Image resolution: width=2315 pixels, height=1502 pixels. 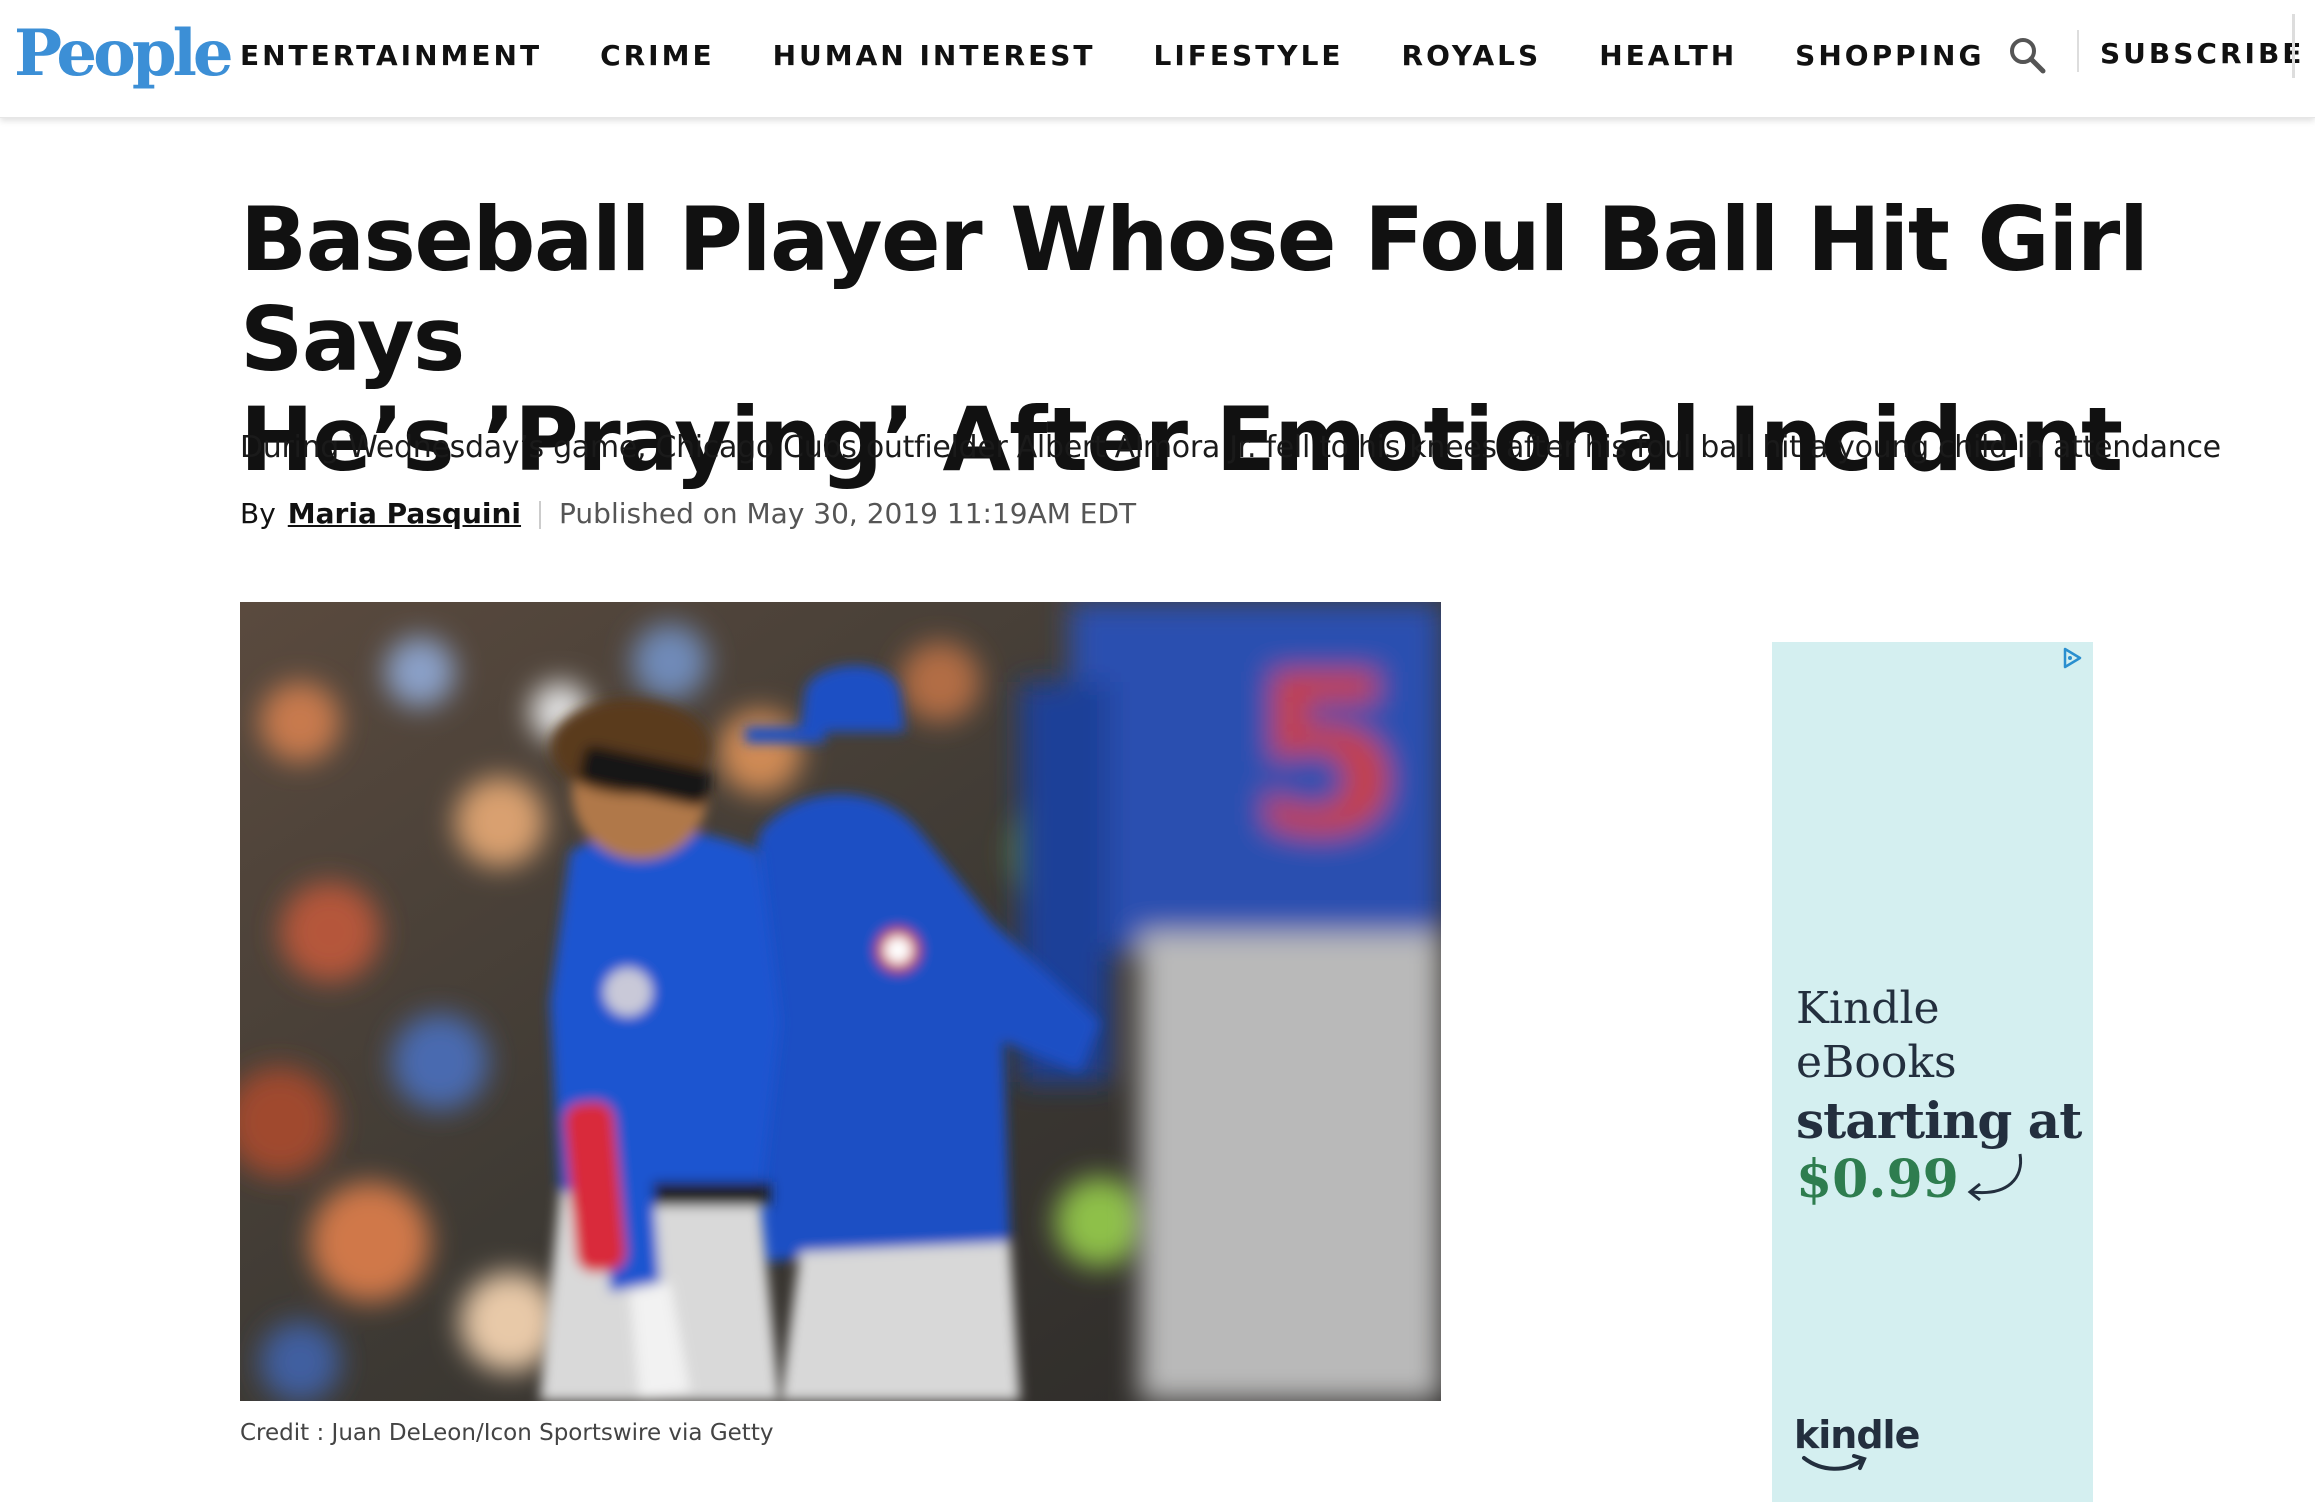 I want to click on nav-item-shopping: SHOPPING, so click(x=1889, y=56).